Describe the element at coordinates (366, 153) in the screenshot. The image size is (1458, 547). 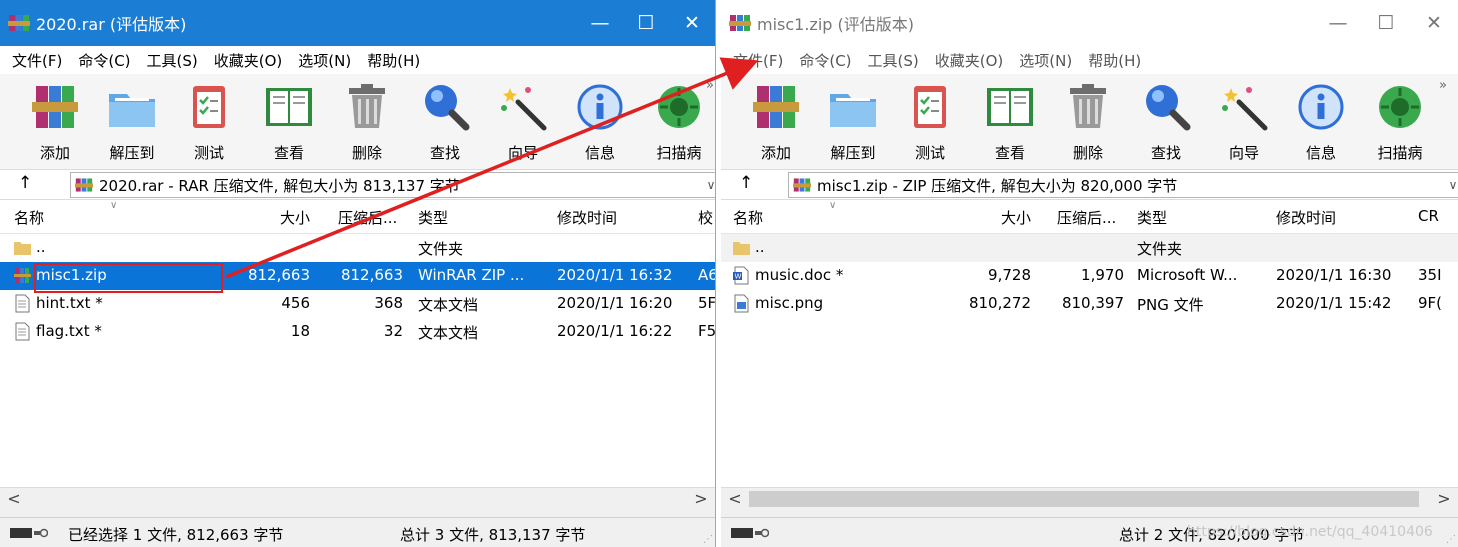
I see `toolbar-label: 删除` at that location.